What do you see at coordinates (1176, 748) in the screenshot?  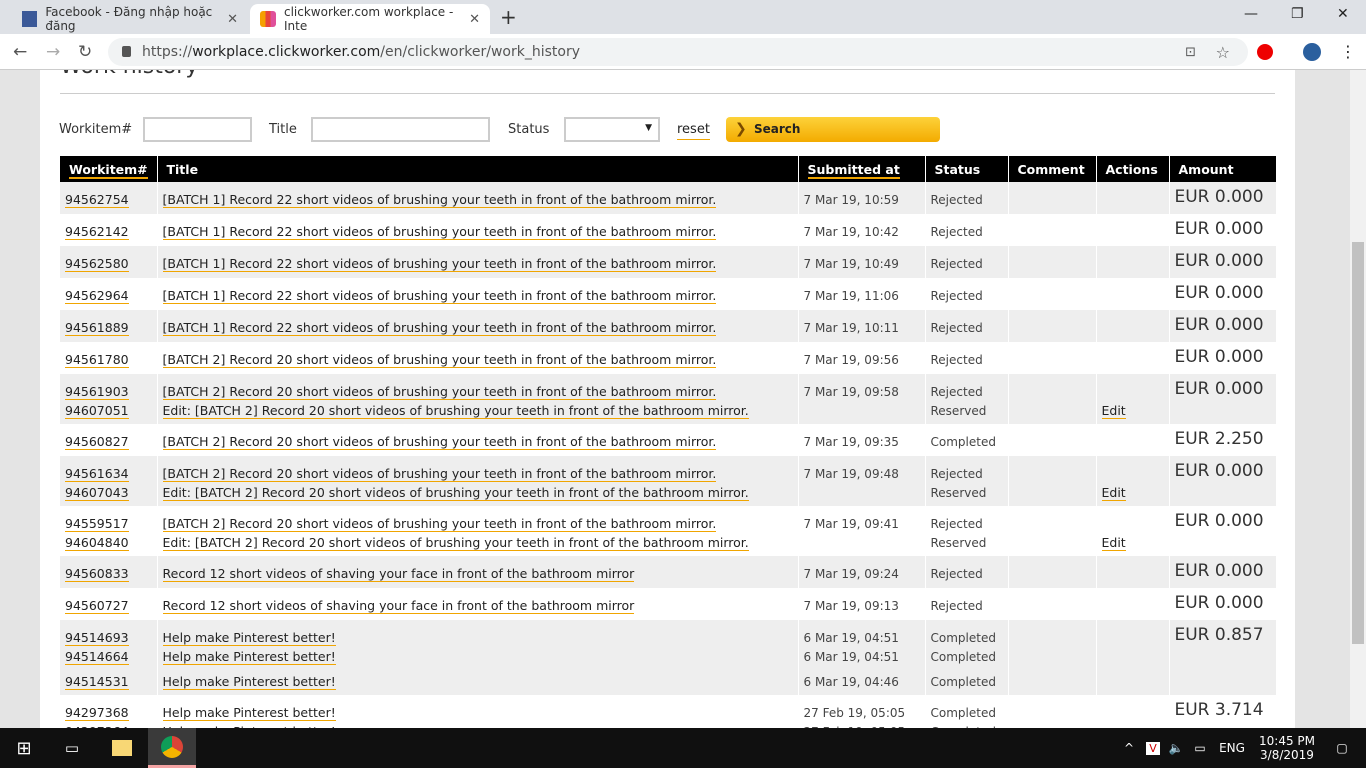 I see `volume-icon: 🔈` at bounding box center [1176, 748].